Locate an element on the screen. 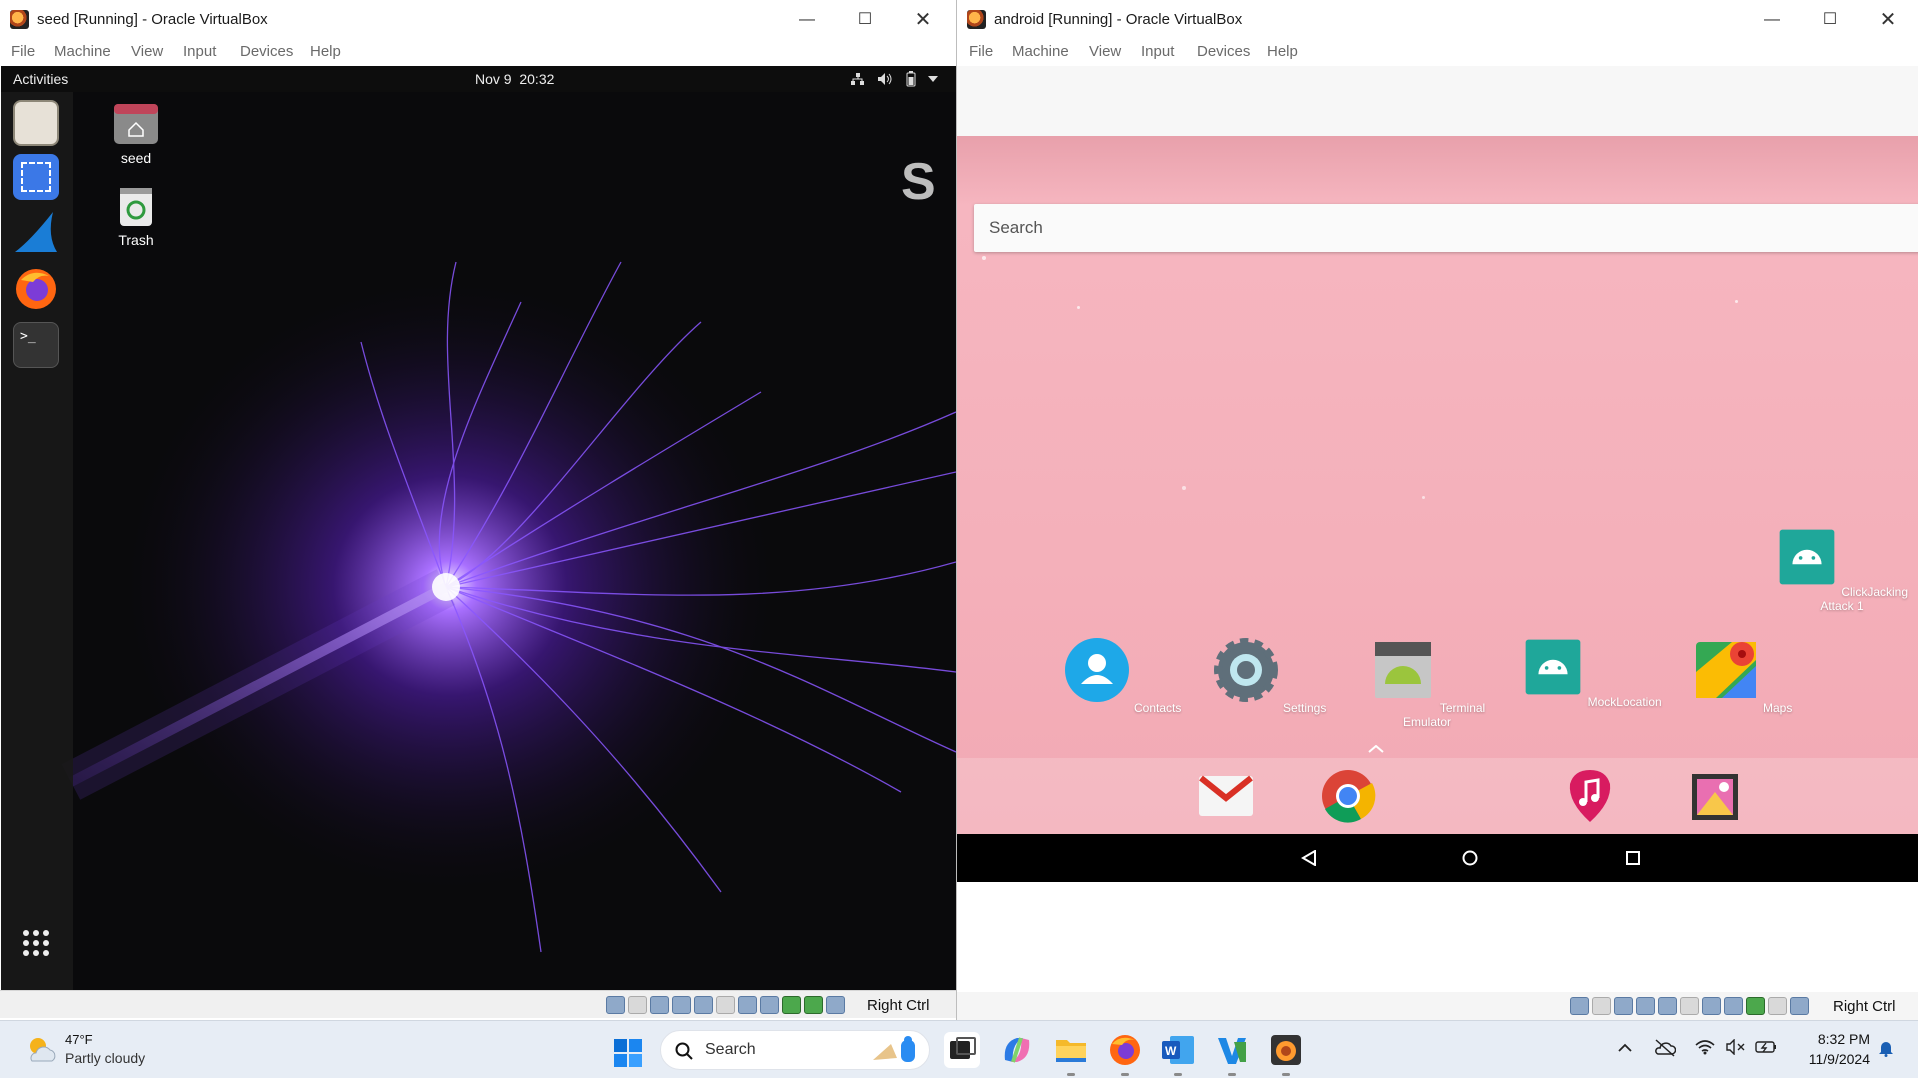 Image resolution: width=1918 pixels, height=1078 pixels. android-window-title: android [Running] - Oracle VirtualBox is located at coordinates (1118, 19).